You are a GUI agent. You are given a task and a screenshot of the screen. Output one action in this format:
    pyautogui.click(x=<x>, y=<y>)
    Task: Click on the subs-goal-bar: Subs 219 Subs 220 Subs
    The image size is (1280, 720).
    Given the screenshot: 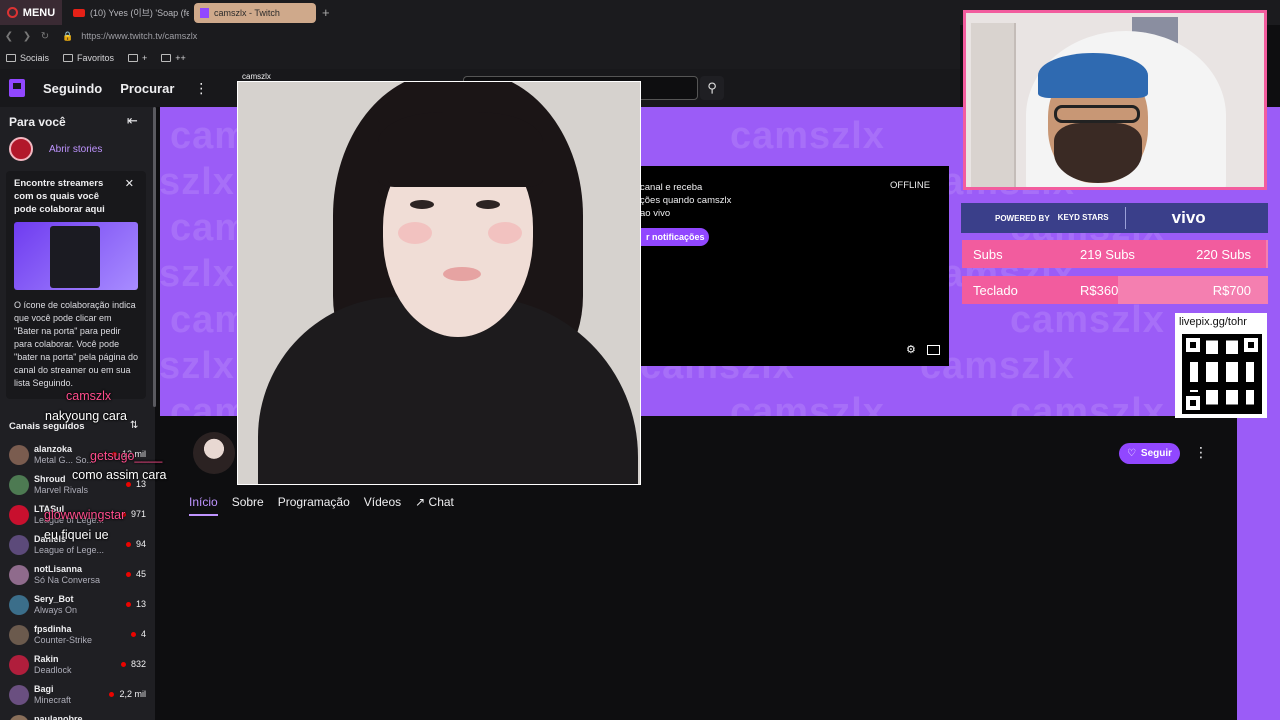 What is the action you would take?
    pyautogui.click(x=1115, y=254)
    